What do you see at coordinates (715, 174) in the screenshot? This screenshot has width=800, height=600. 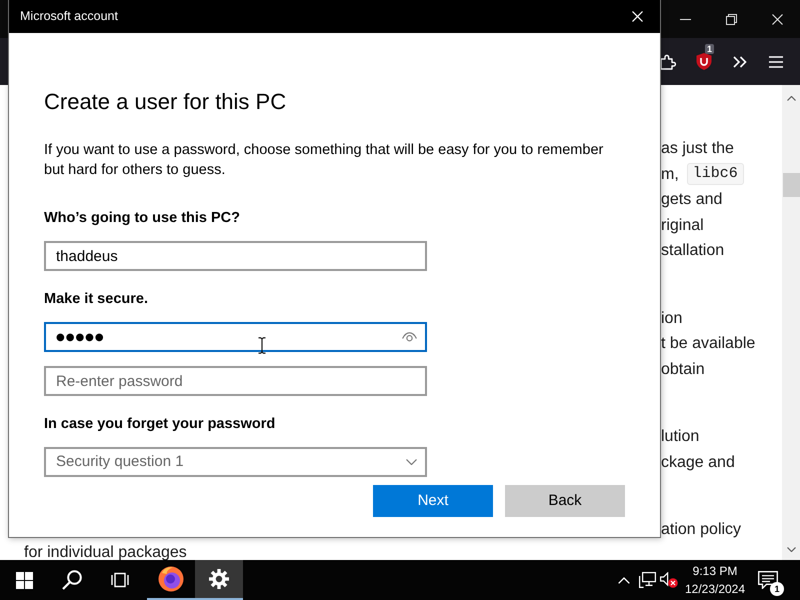 I see `code-snippet: libc6` at bounding box center [715, 174].